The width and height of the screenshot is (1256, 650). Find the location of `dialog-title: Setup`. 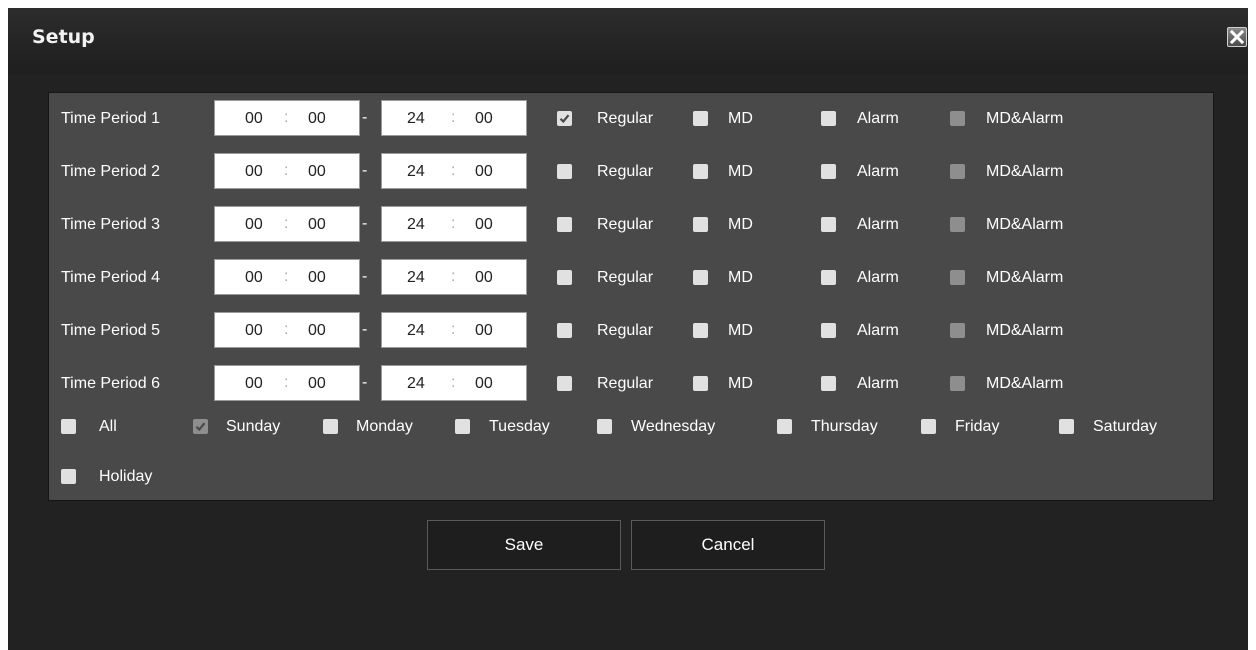

dialog-title: Setup is located at coordinates (63, 37).